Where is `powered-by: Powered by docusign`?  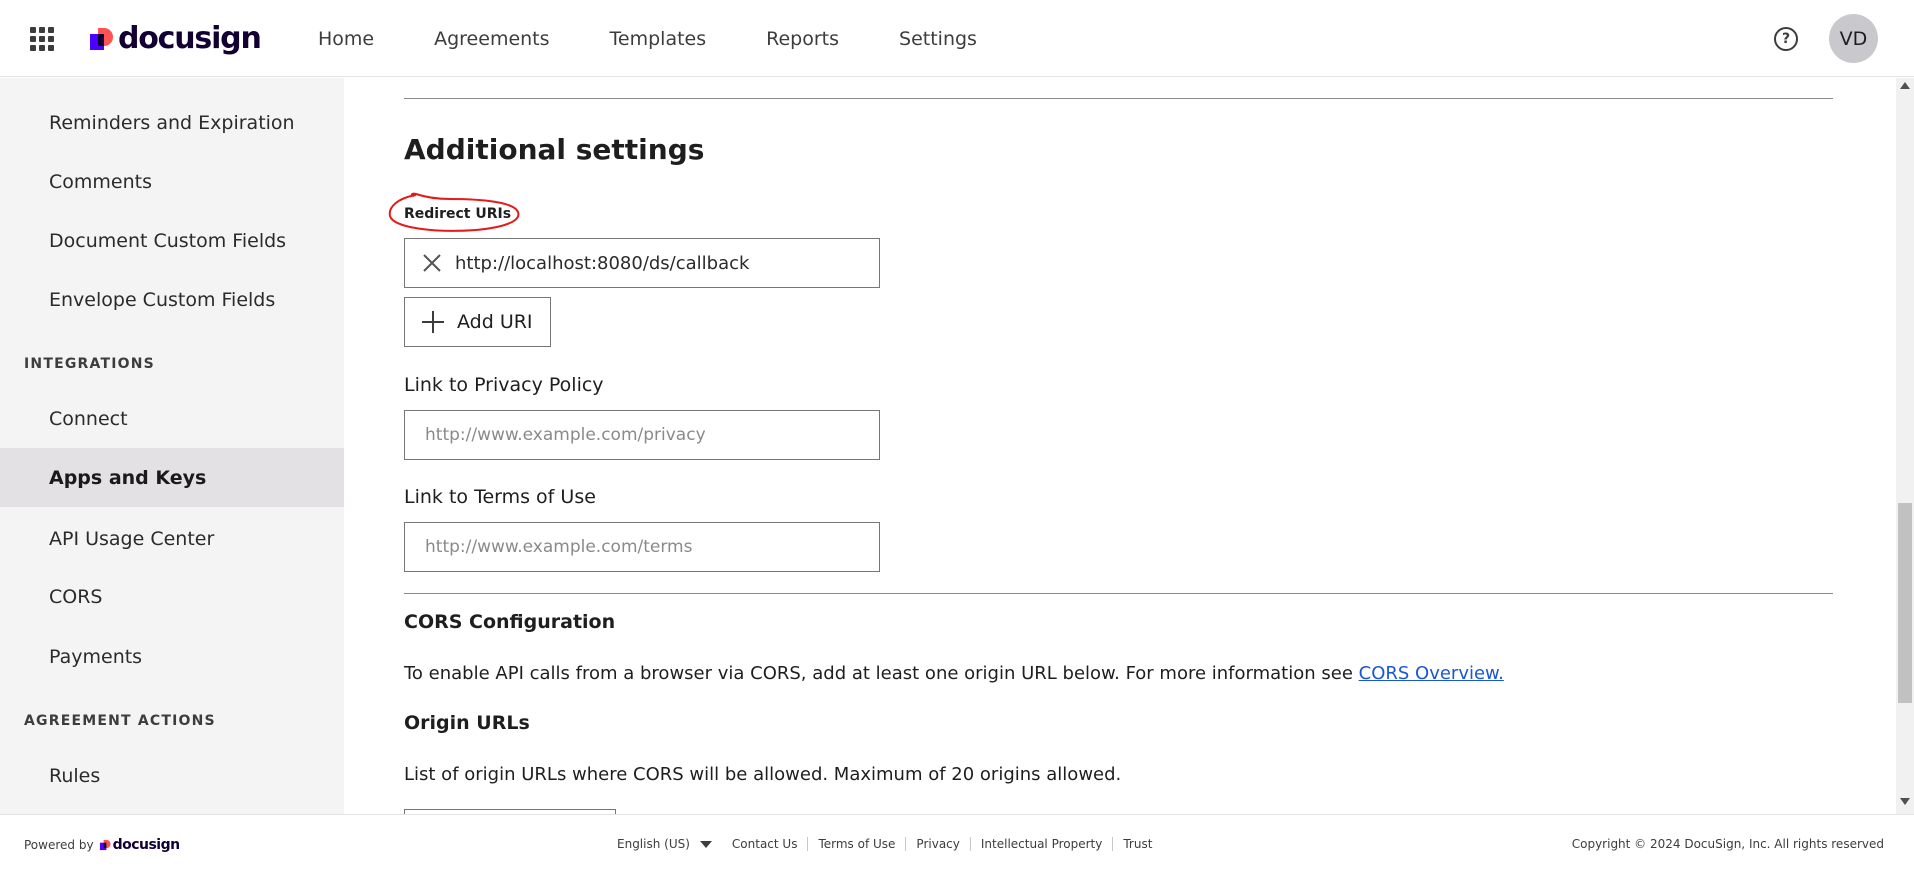
powered-by: Powered by docusign is located at coordinates (102, 845).